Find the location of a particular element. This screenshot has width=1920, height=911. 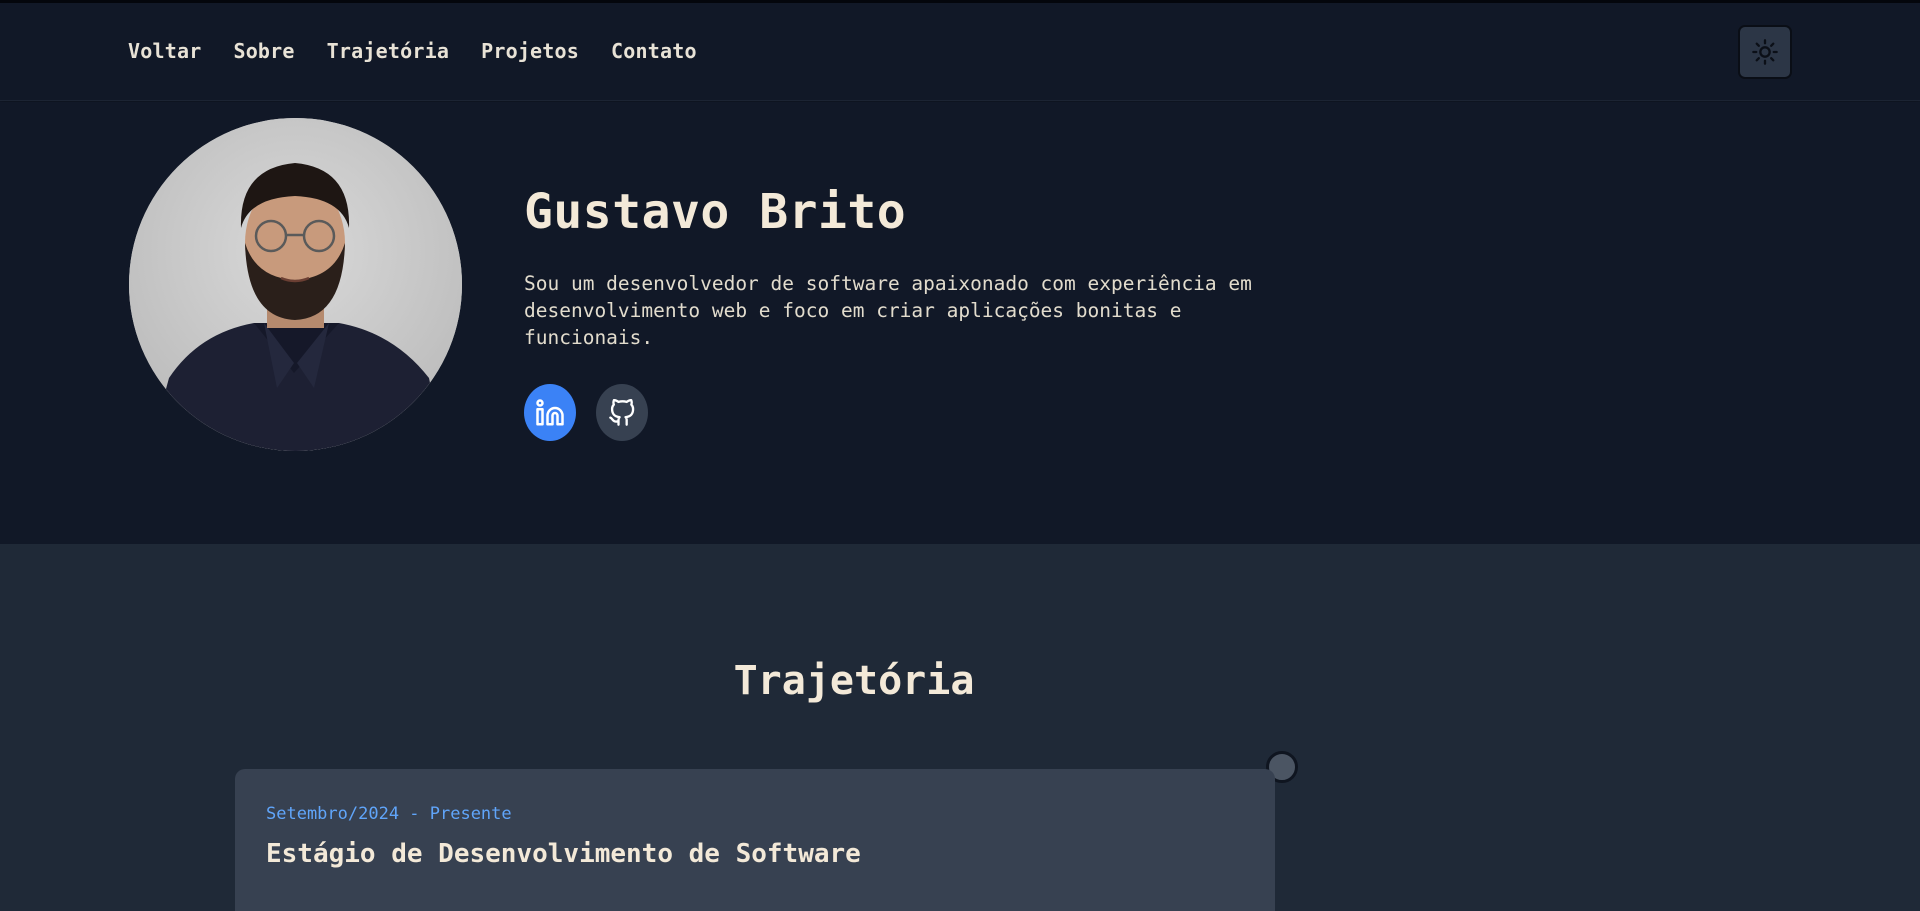

theme-toggle-button is located at coordinates (1765, 52).